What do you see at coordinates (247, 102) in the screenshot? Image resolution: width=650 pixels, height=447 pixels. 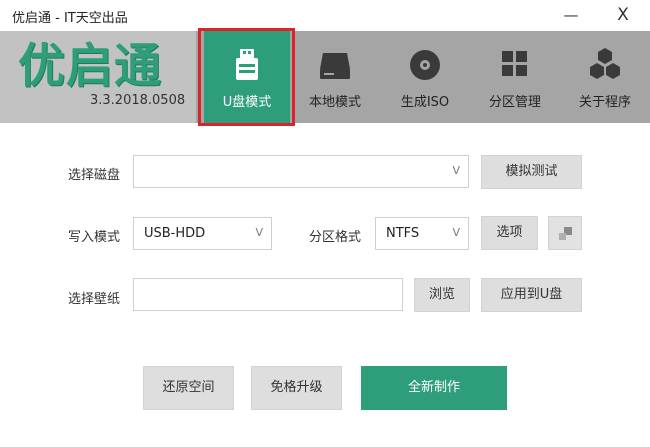 I see `tab-usb-mode-label: U盘模式` at bounding box center [247, 102].